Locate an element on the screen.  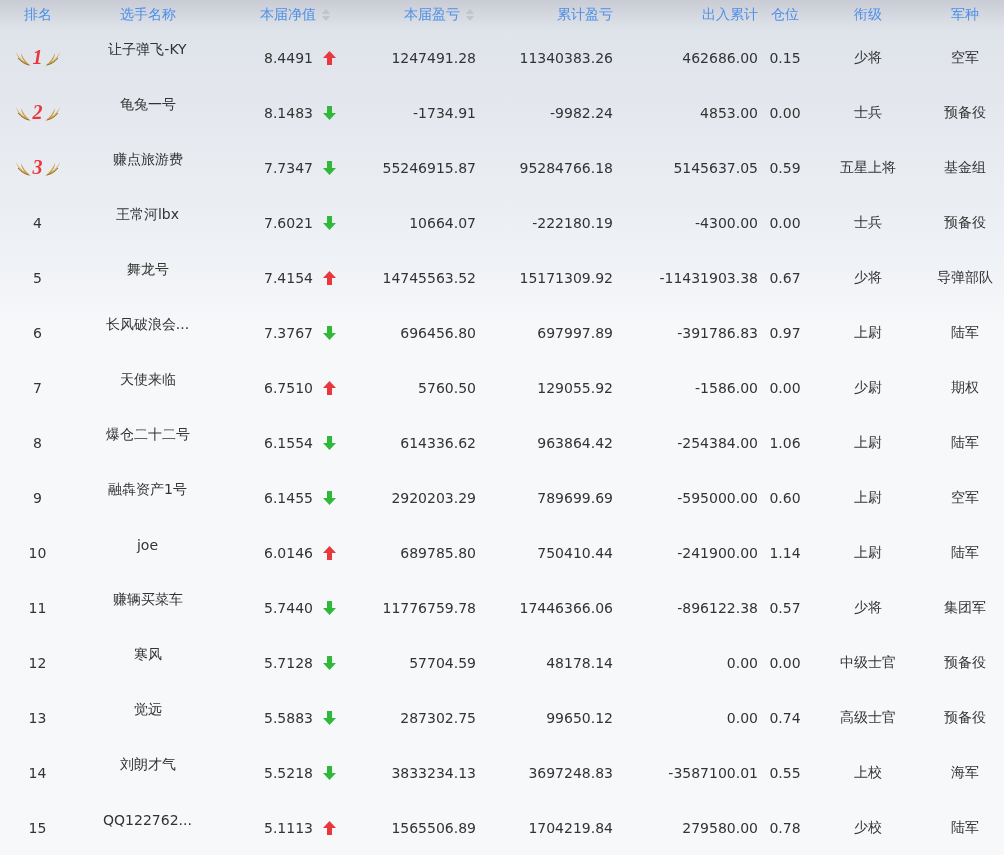
profit-value: 1565506.89 is located at coordinates (433, 827).